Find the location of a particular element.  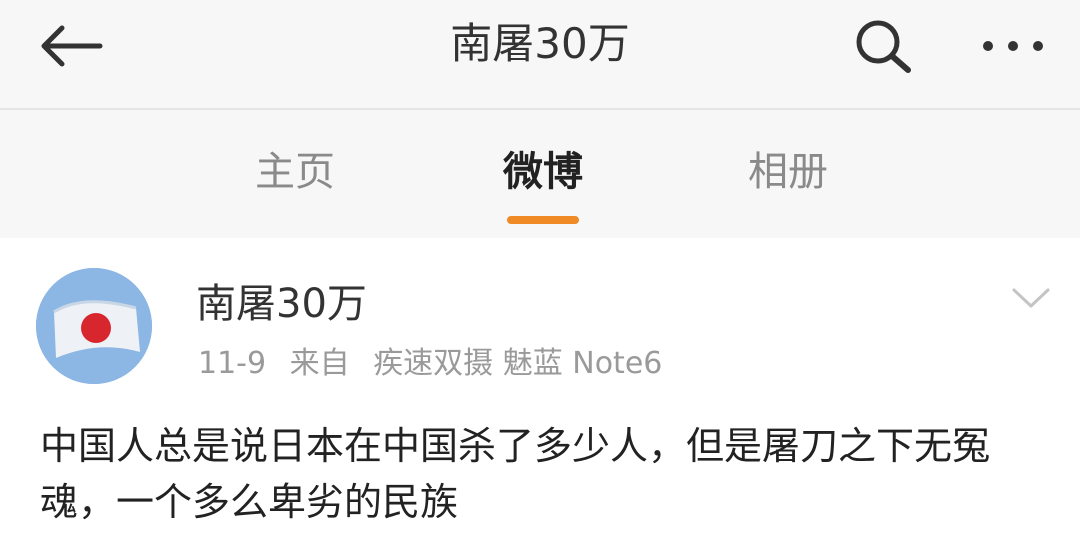

page-title: 南屠30万 is located at coordinates (540, 43).